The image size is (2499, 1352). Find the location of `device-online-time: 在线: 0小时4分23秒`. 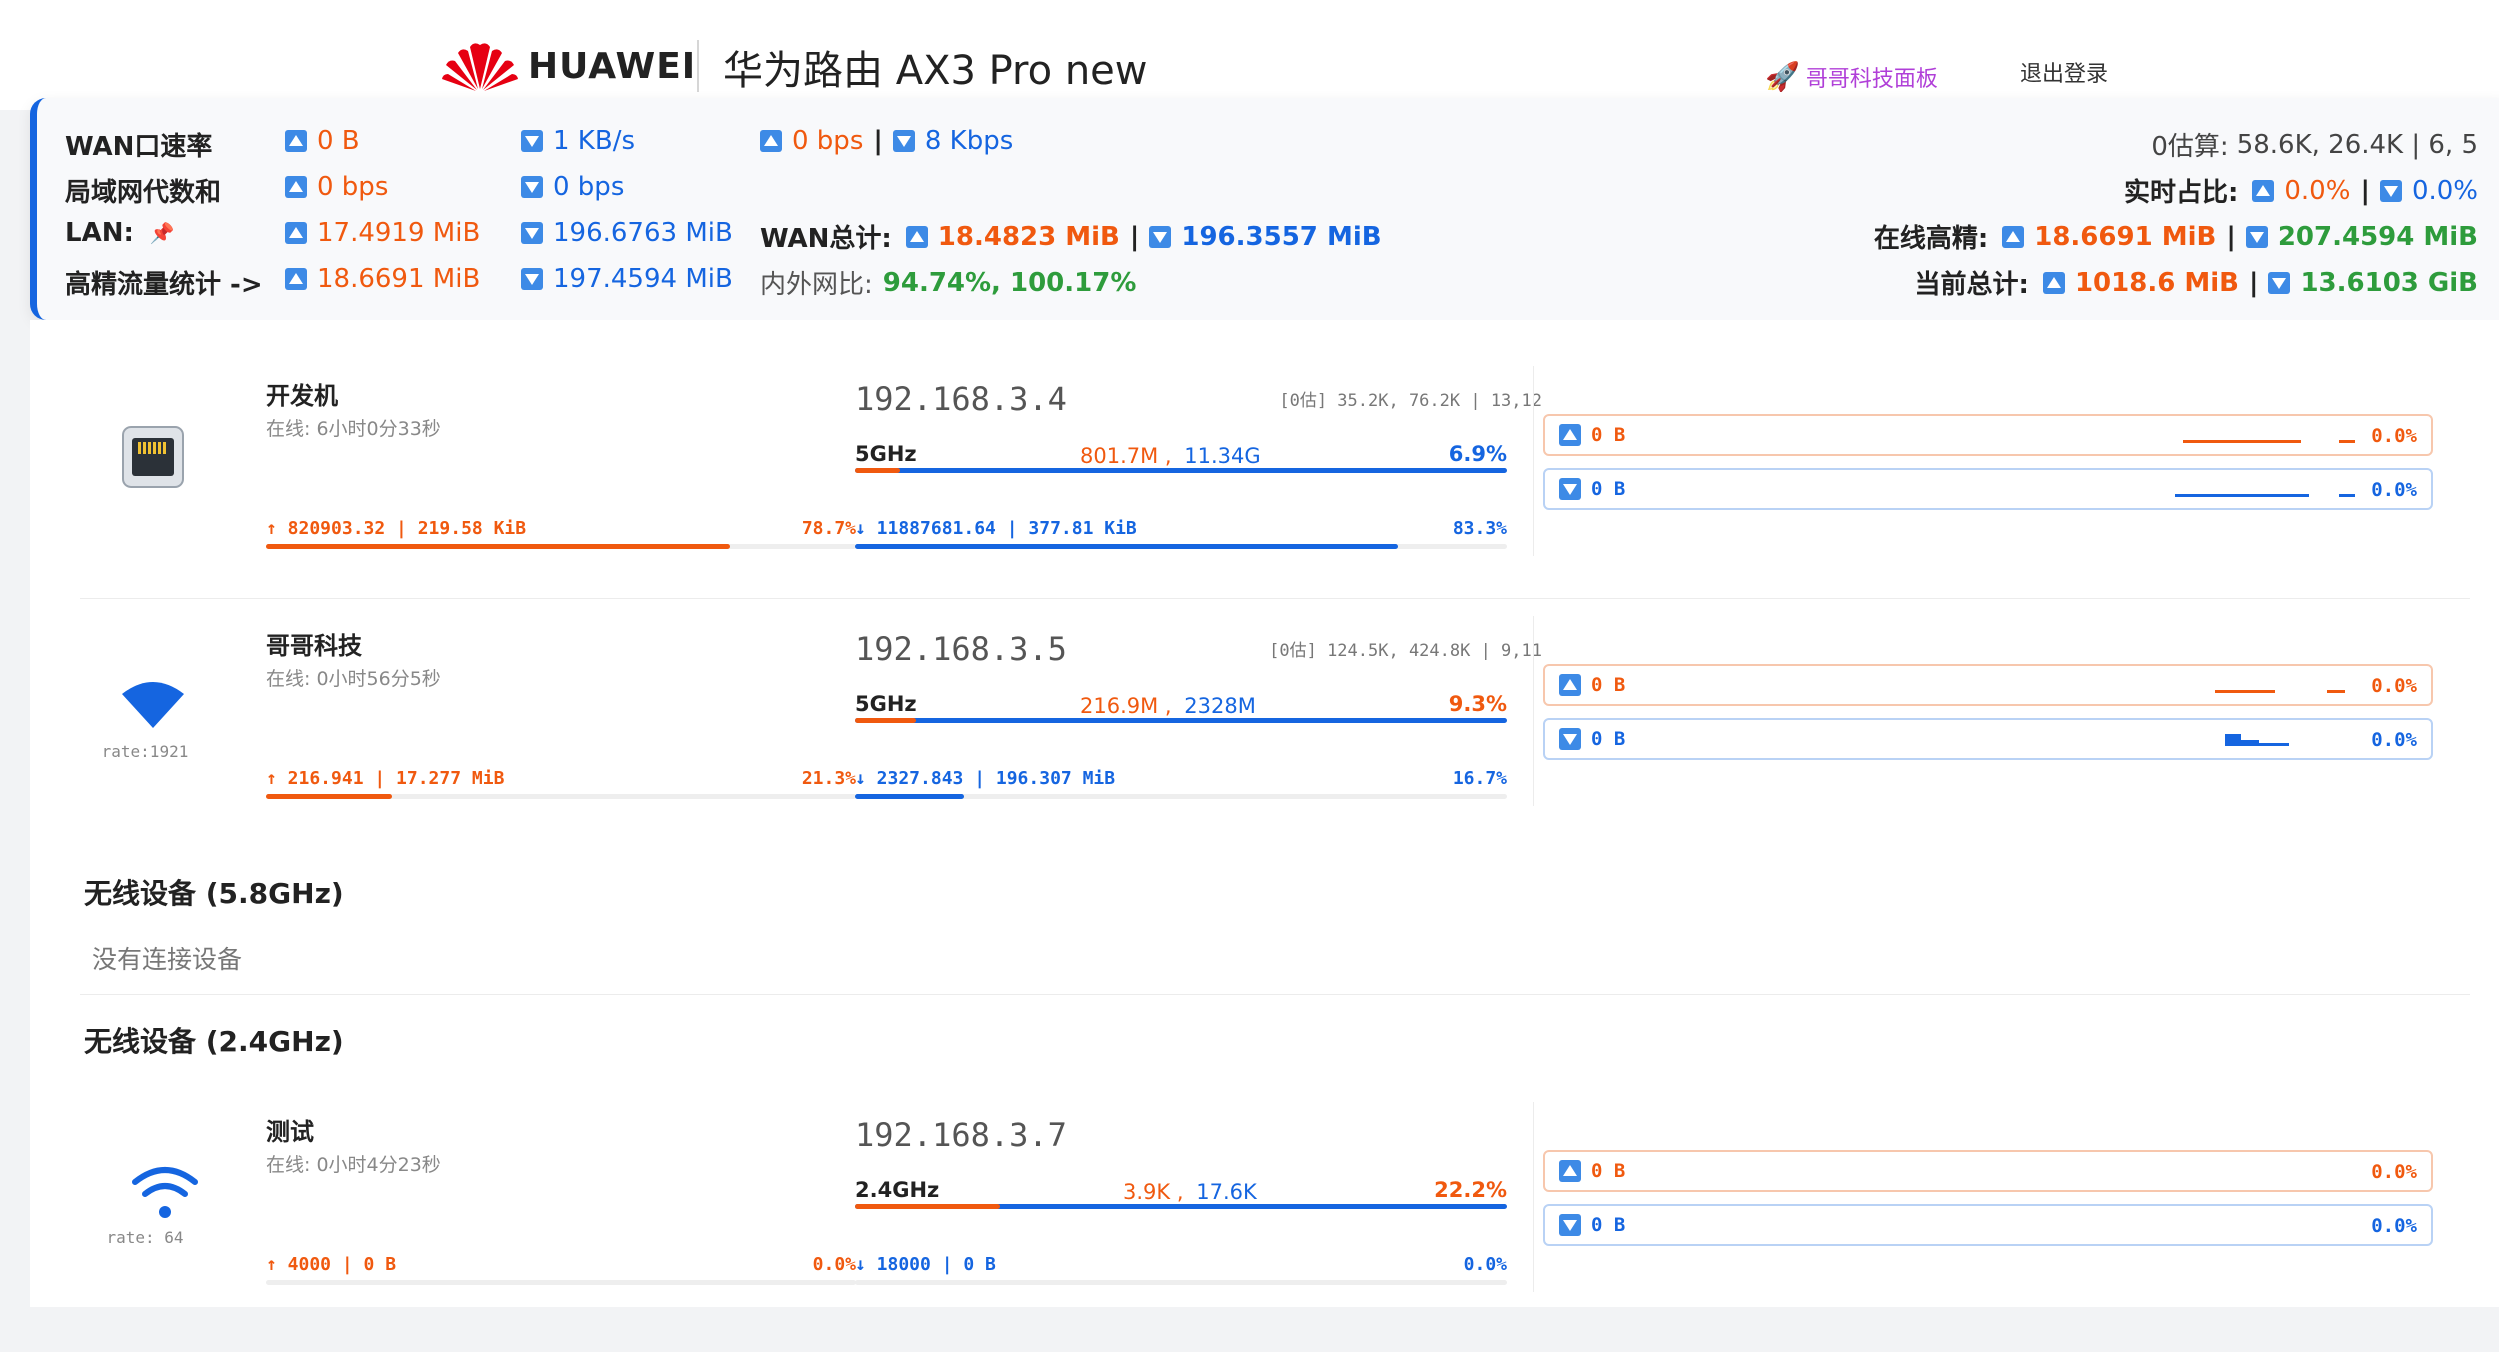

device-online-time: 在线: 0小时4分23秒 is located at coordinates (353, 1165).